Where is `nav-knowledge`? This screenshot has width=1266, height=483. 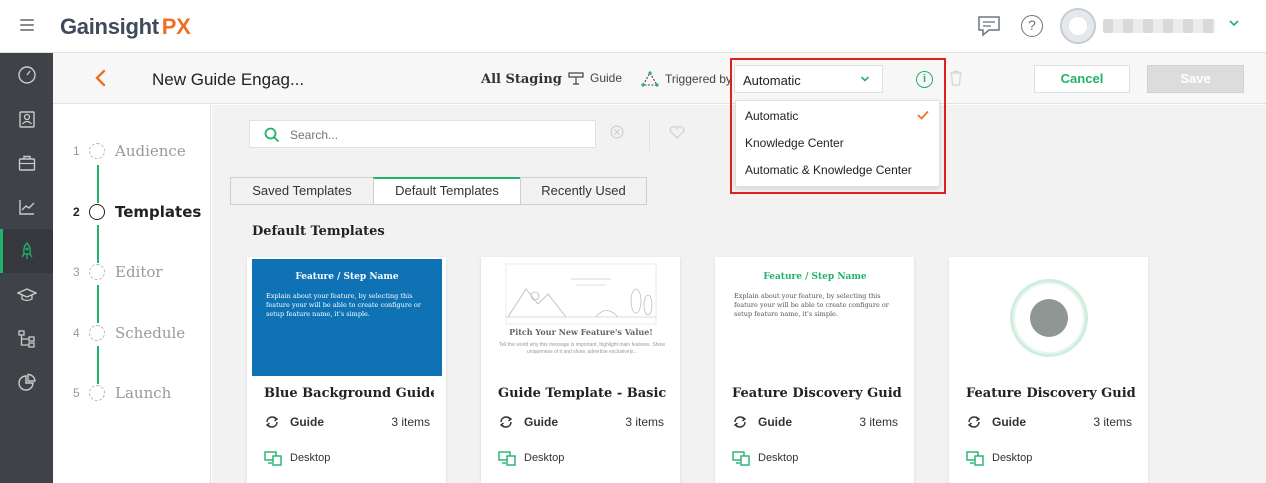 nav-knowledge is located at coordinates (26, 295).